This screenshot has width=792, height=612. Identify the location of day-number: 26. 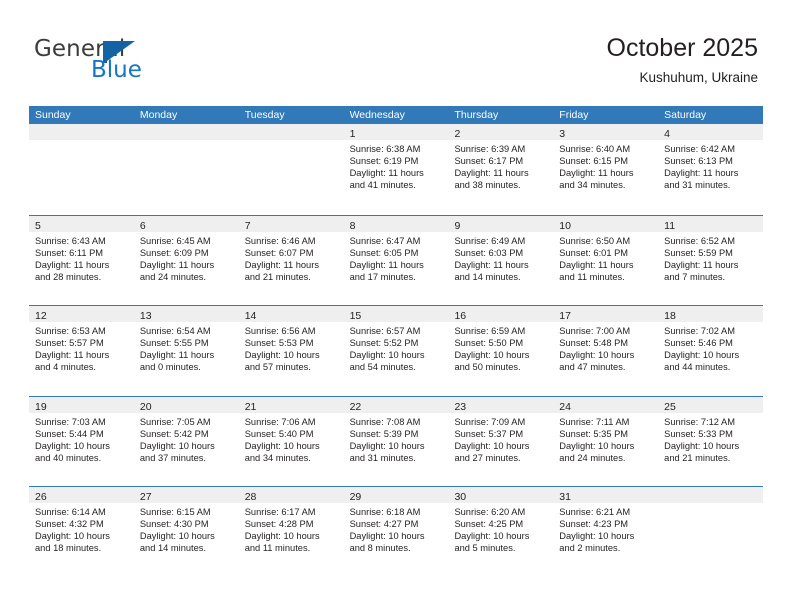
(41, 497).